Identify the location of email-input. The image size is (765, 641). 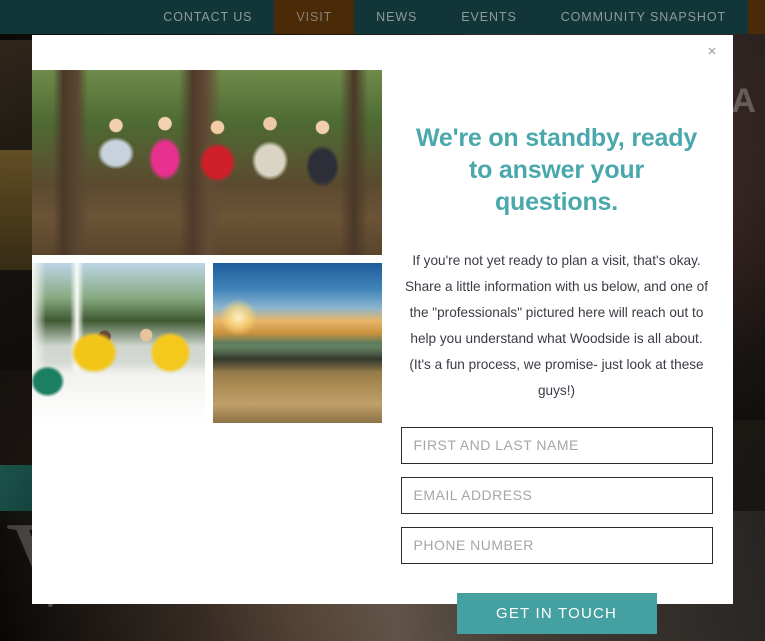
(556, 495).